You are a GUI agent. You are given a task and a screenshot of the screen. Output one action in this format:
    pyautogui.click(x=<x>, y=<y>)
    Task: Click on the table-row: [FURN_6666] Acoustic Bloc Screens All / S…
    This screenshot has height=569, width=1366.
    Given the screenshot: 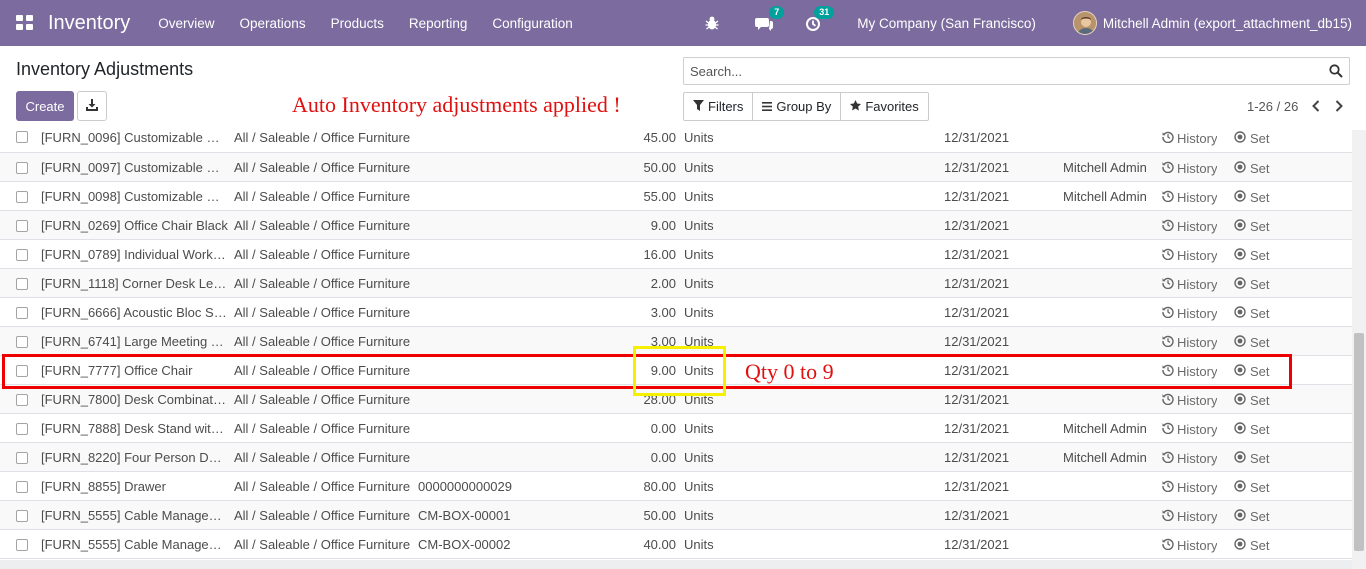 What is the action you would take?
    pyautogui.click(x=676, y=312)
    